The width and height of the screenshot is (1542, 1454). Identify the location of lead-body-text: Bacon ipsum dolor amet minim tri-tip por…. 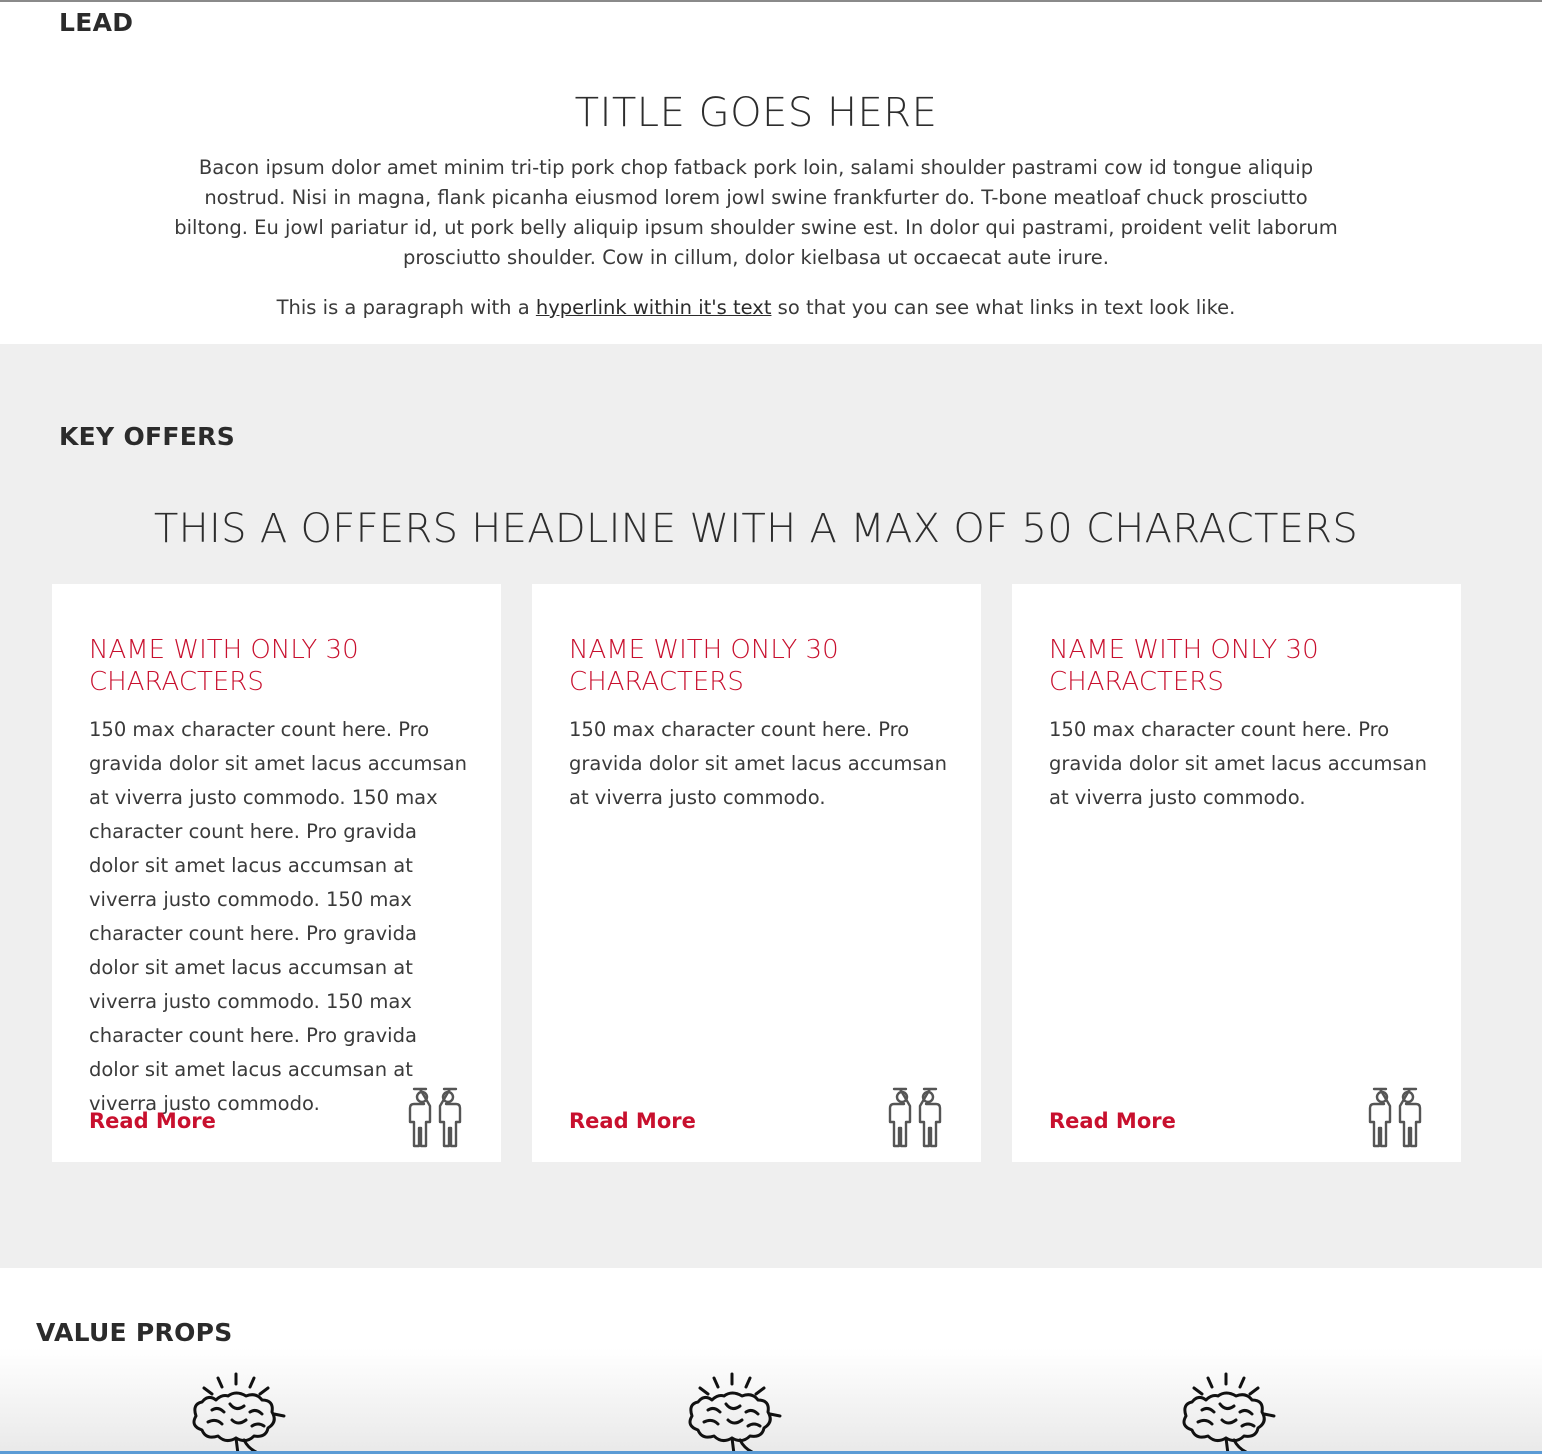
(756, 212).